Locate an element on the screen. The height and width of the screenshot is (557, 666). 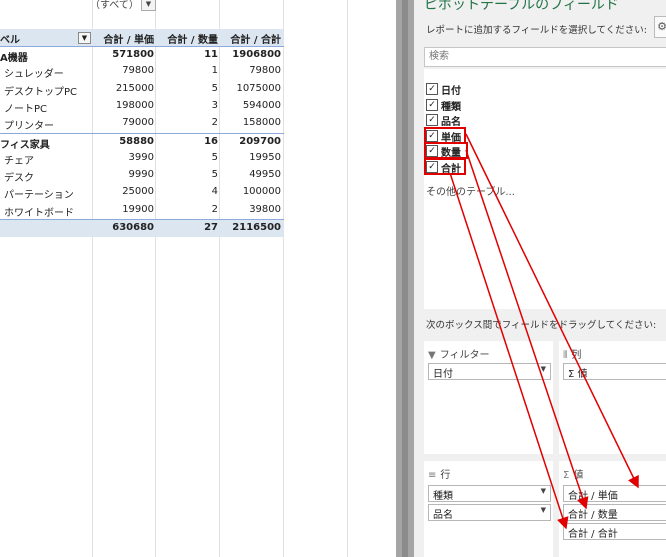
values-area-header: Σ値 is located at coordinates (573, 473).